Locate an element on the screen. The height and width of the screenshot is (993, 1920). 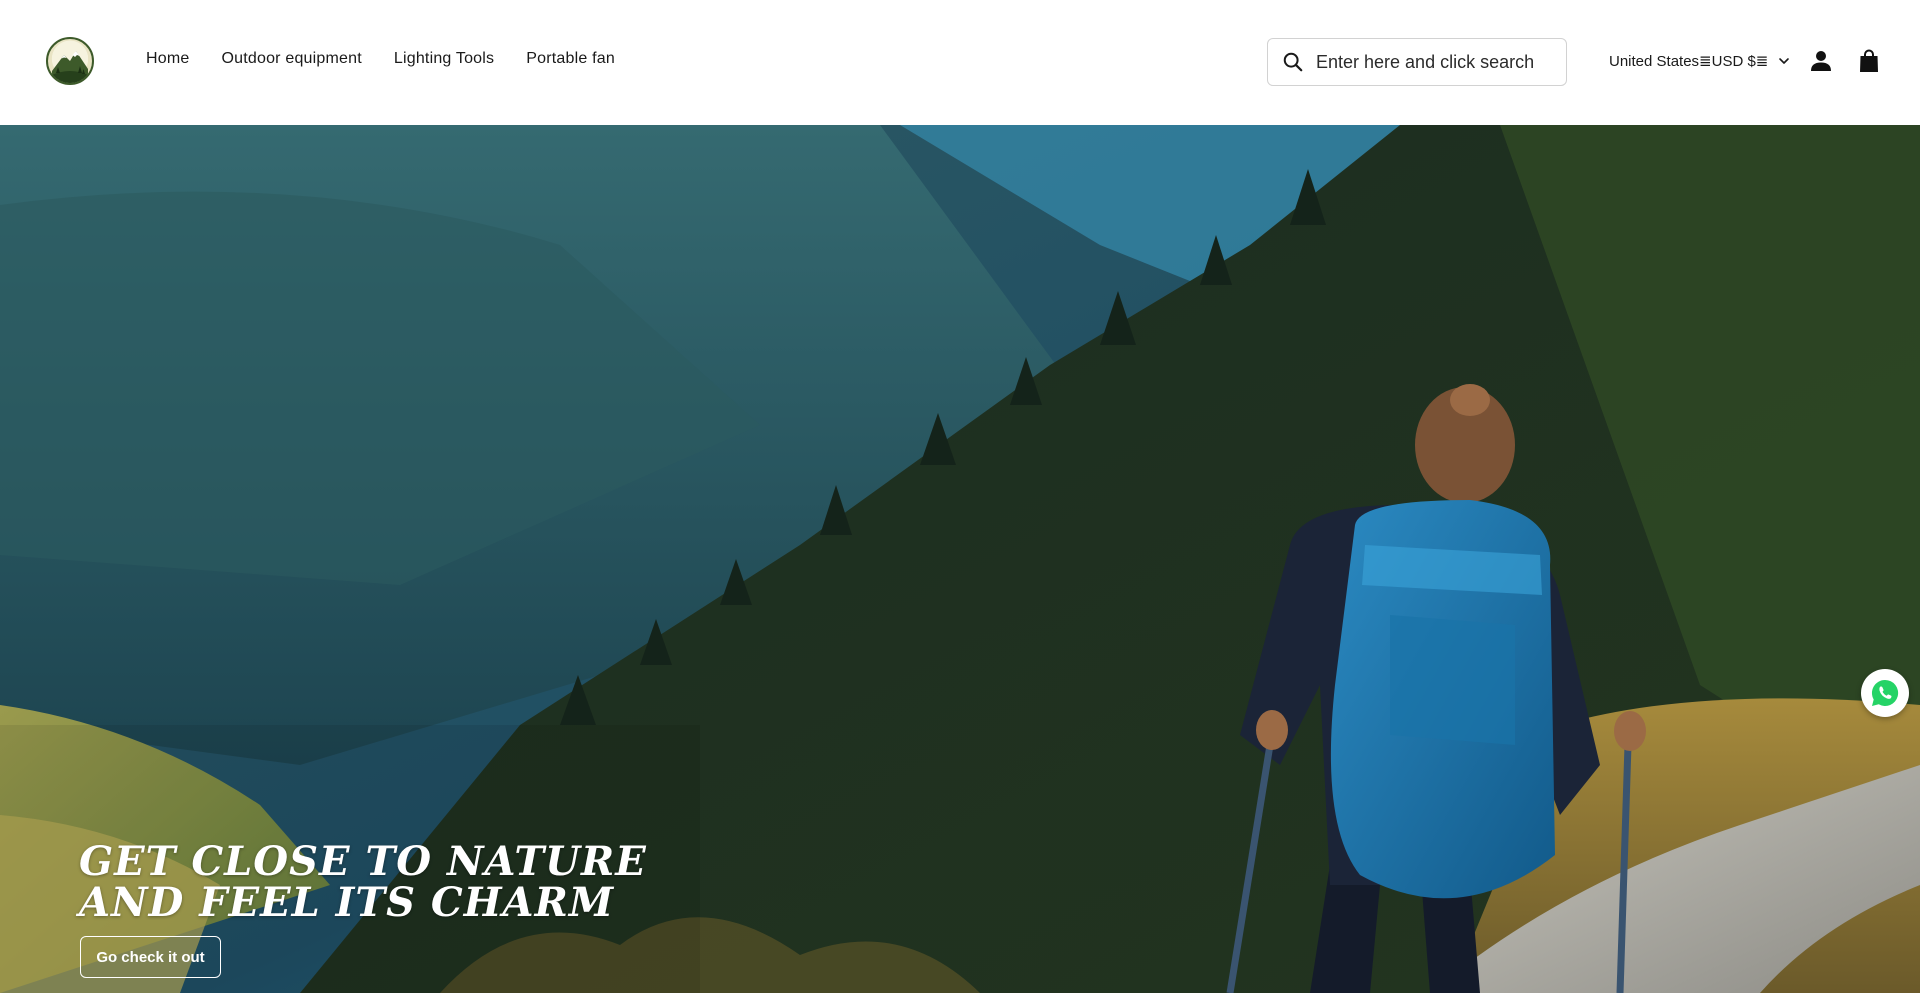
hero-title-line-1: GET CLOSE TO NATURE is located at coordinates (363, 861).